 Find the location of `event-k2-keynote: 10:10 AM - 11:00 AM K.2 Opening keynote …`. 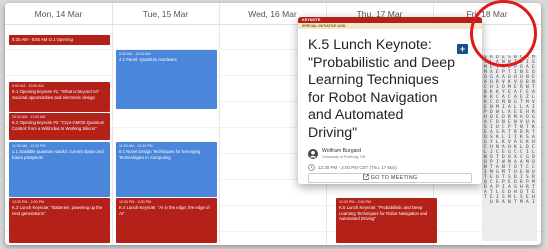

event-k2-keynote: 10:10 AM - 11:00 AM K.2 Opening keynote … is located at coordinates (59, 126).